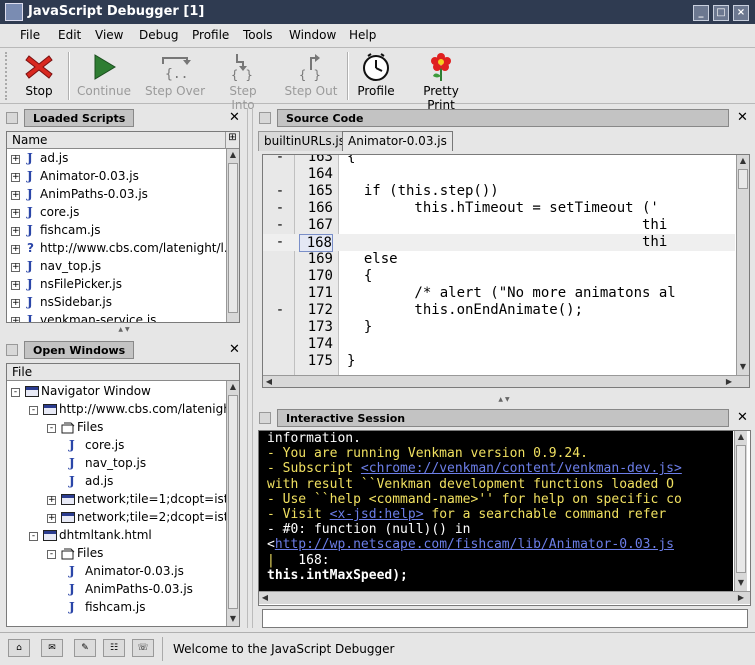 Image resolution: width=755 pixels, height=665 pixels. Describe the element at coordinates (69, 35) in the screenshot. I see `menu-edit: Edit` at that location.